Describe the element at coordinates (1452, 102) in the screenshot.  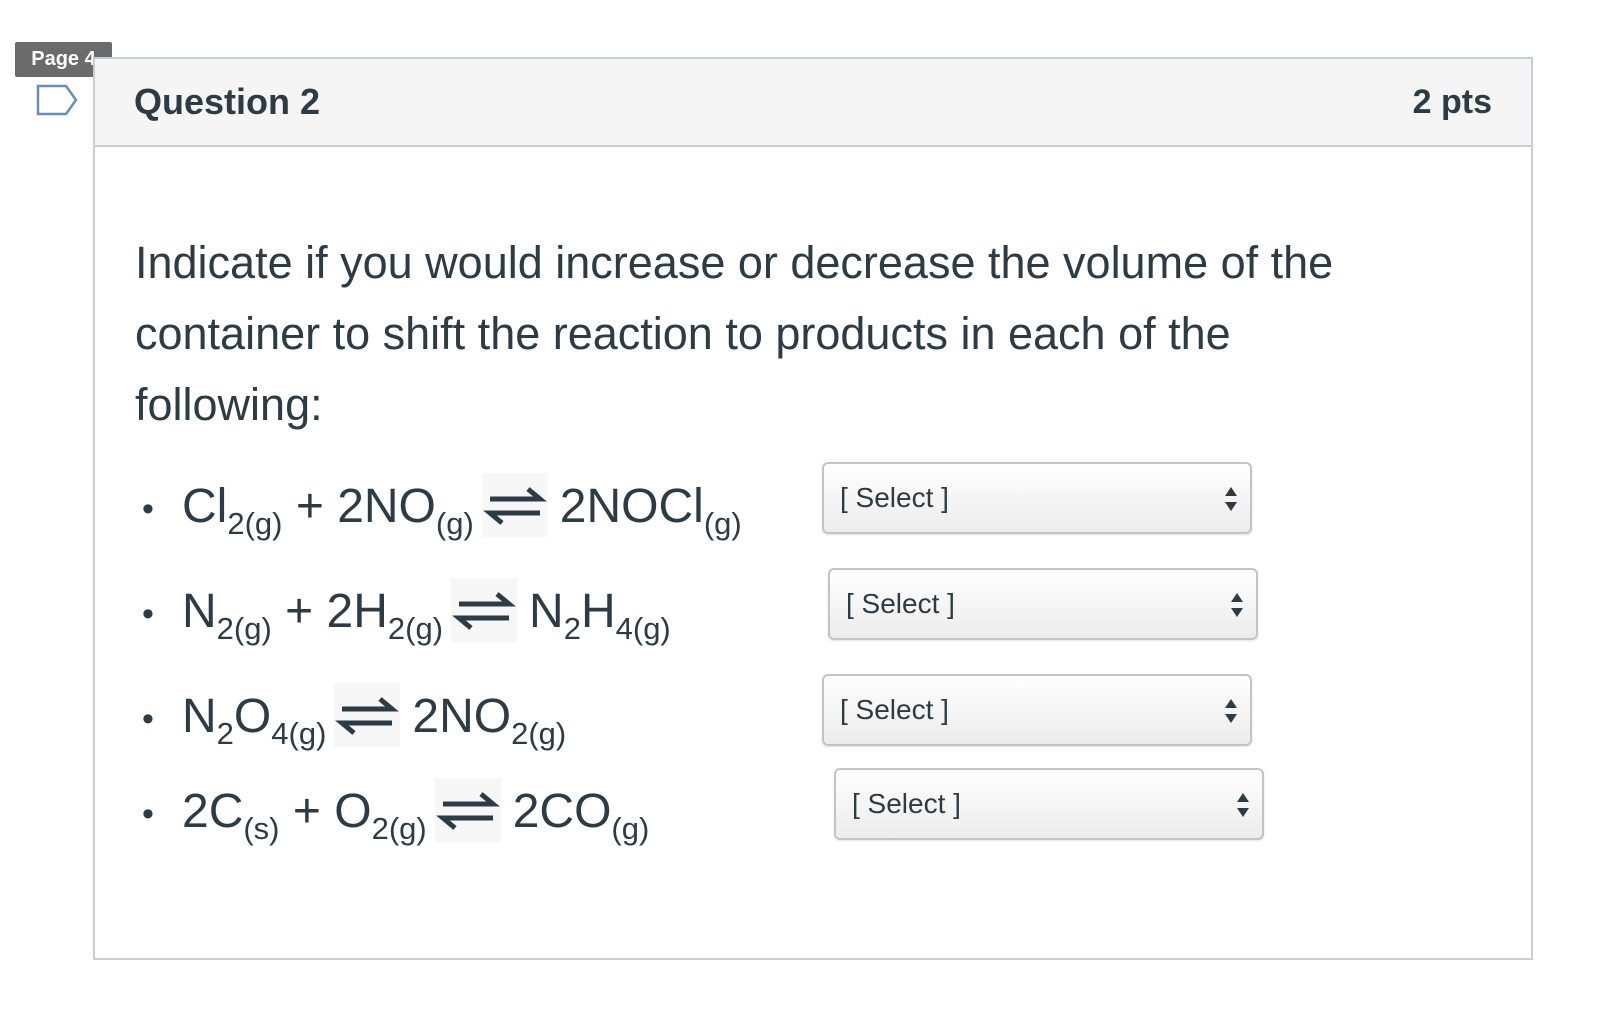
I see `question-points: 2 pts` at that location.